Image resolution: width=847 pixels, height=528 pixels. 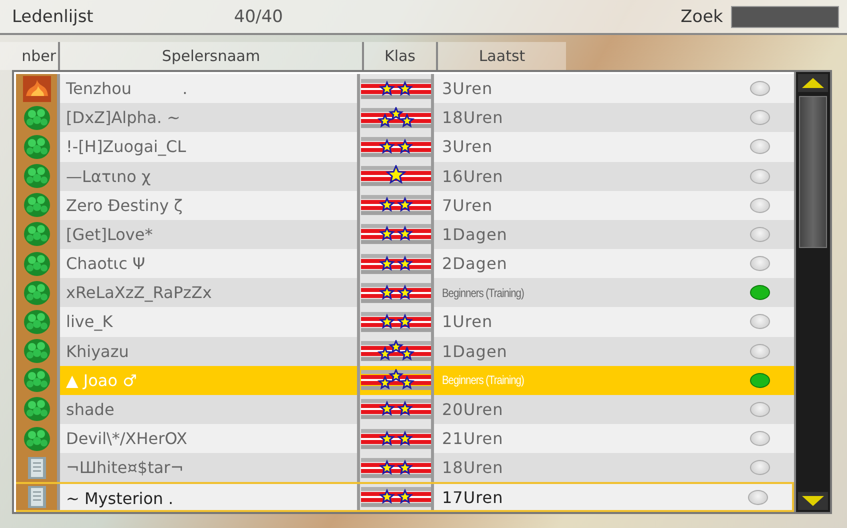 I want to click on member-row: shade 20Uren, so click(x=405, y=409).